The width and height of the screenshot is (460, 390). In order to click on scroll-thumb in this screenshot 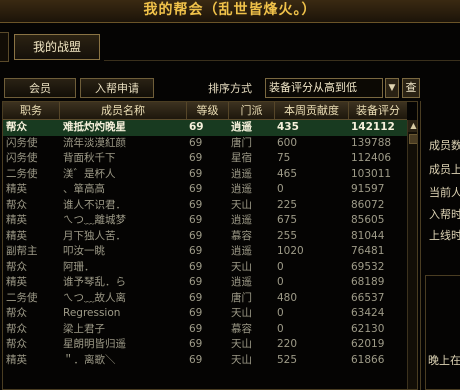, I will do `click(413, 139)`.